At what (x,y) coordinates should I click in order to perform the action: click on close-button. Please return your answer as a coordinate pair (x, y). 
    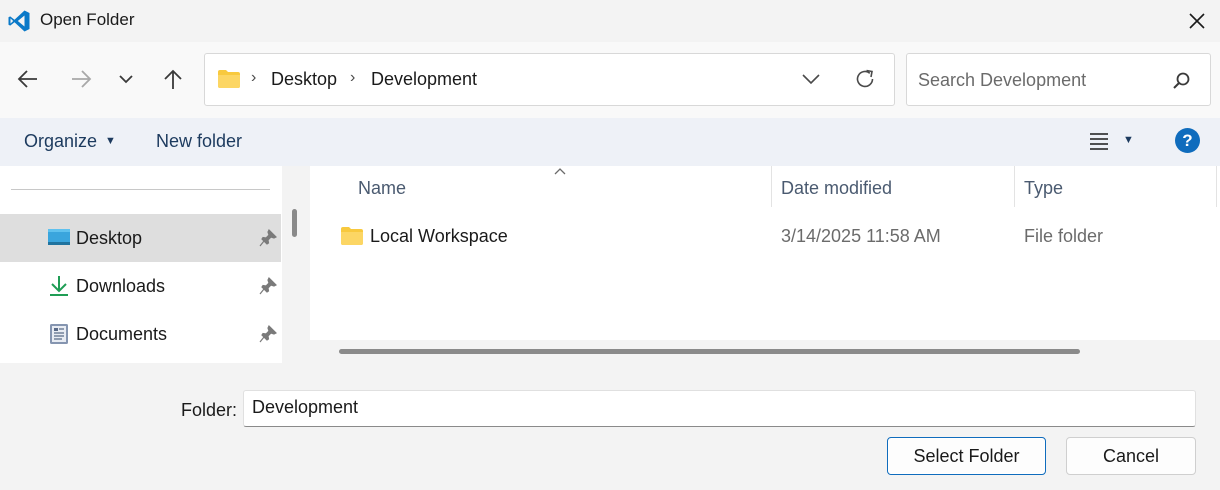
    Looking at the image, I should click on (1197, 21).